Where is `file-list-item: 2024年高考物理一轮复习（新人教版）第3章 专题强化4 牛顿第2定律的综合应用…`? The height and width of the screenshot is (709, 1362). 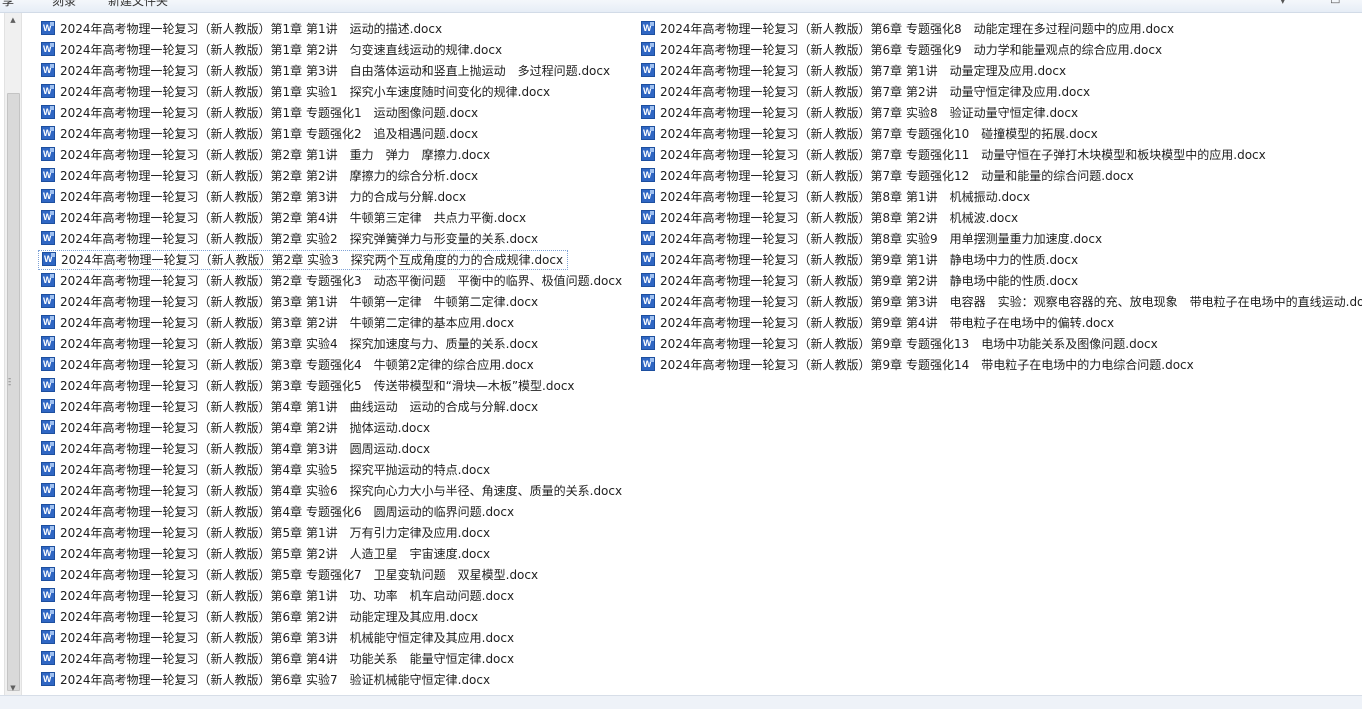 file-list-item: 2024年高考物理一轮复习（新人教版）第3章 专题强化4 牛顿第2定律的综合应用… is located at coordinates (288, 365).